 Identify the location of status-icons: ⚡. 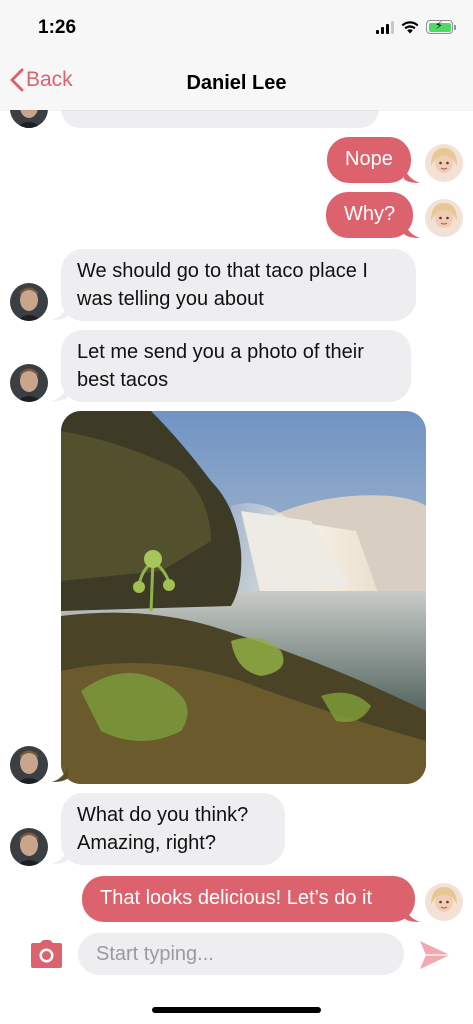
(416, 27).